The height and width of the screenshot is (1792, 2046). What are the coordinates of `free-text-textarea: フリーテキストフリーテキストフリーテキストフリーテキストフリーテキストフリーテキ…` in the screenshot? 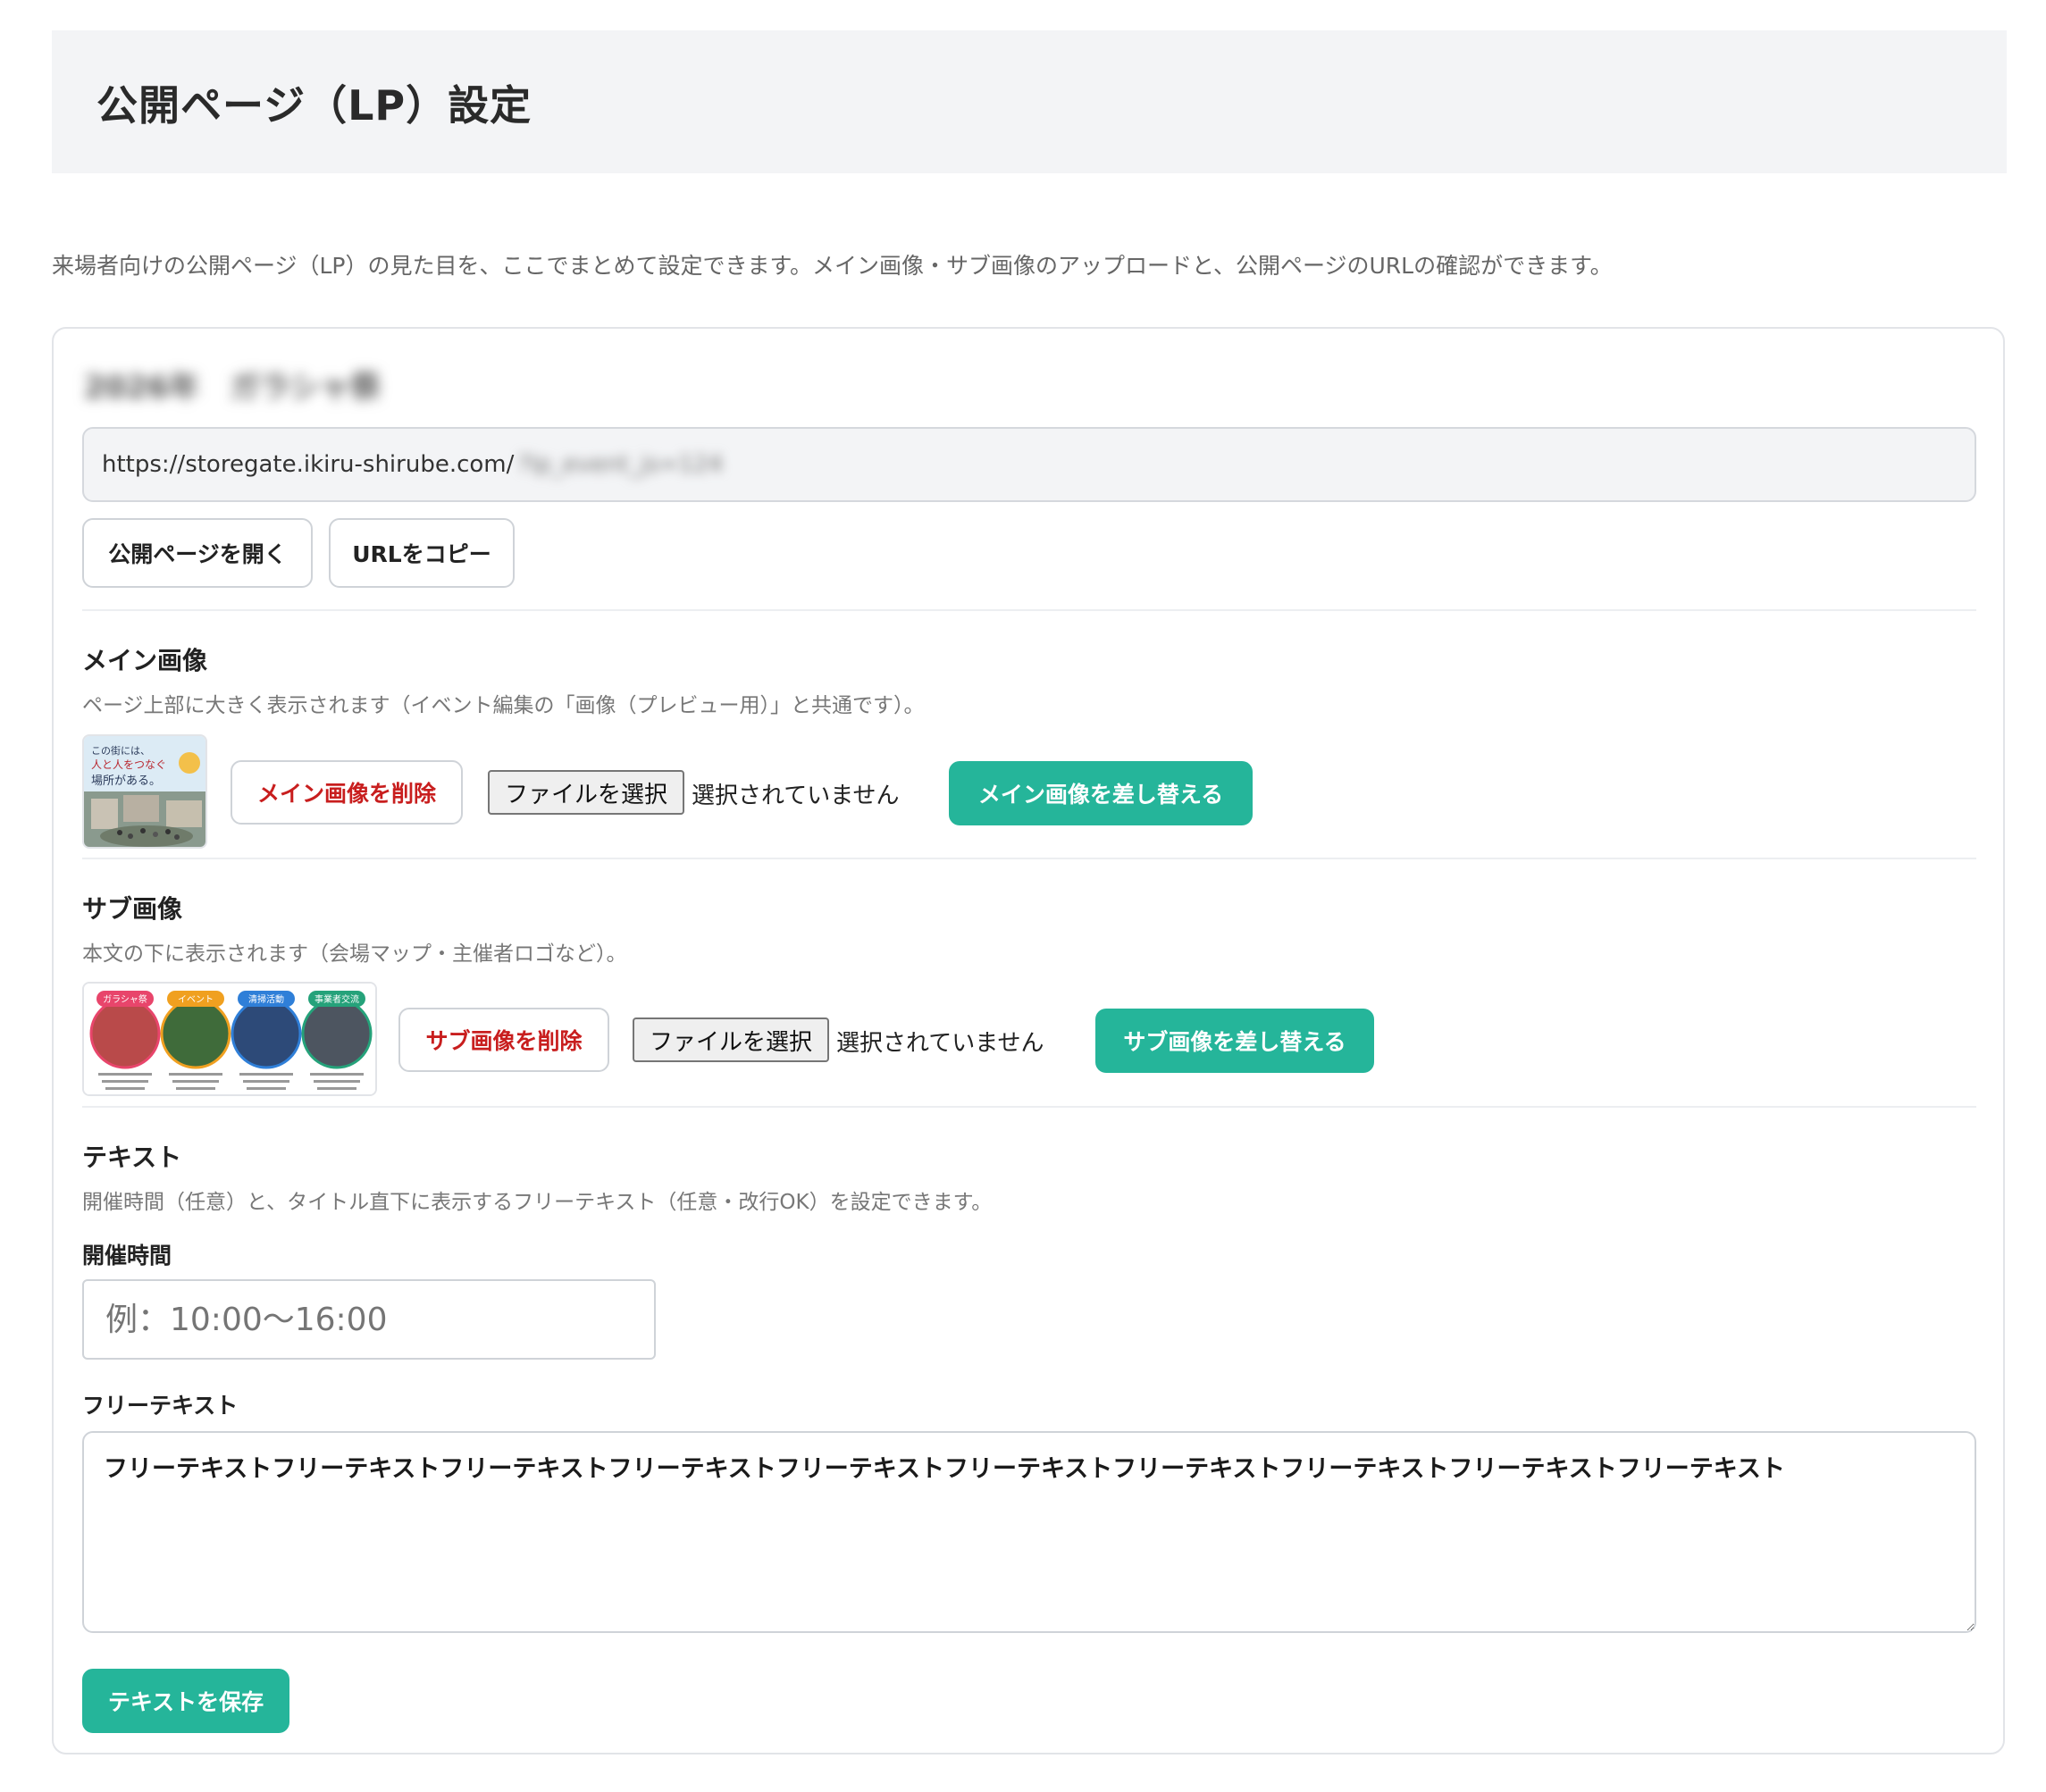 It's located at (1029, 1532).